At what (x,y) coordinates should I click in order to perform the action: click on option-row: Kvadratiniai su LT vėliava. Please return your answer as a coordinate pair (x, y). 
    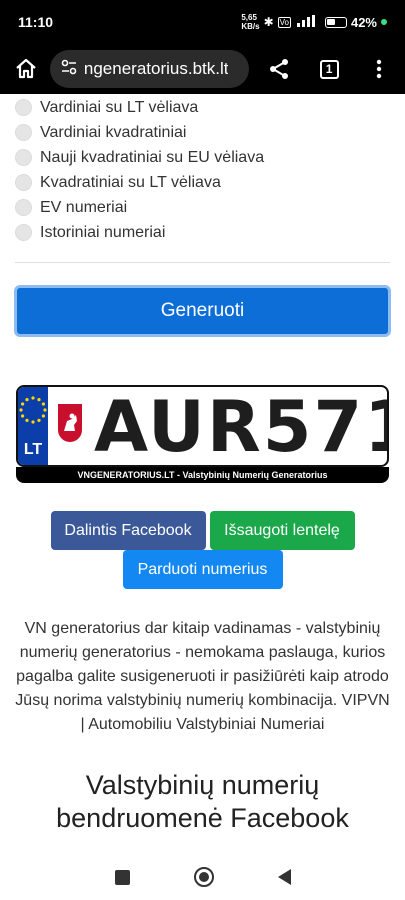
    Looking at the image, I should click on (202, 182).